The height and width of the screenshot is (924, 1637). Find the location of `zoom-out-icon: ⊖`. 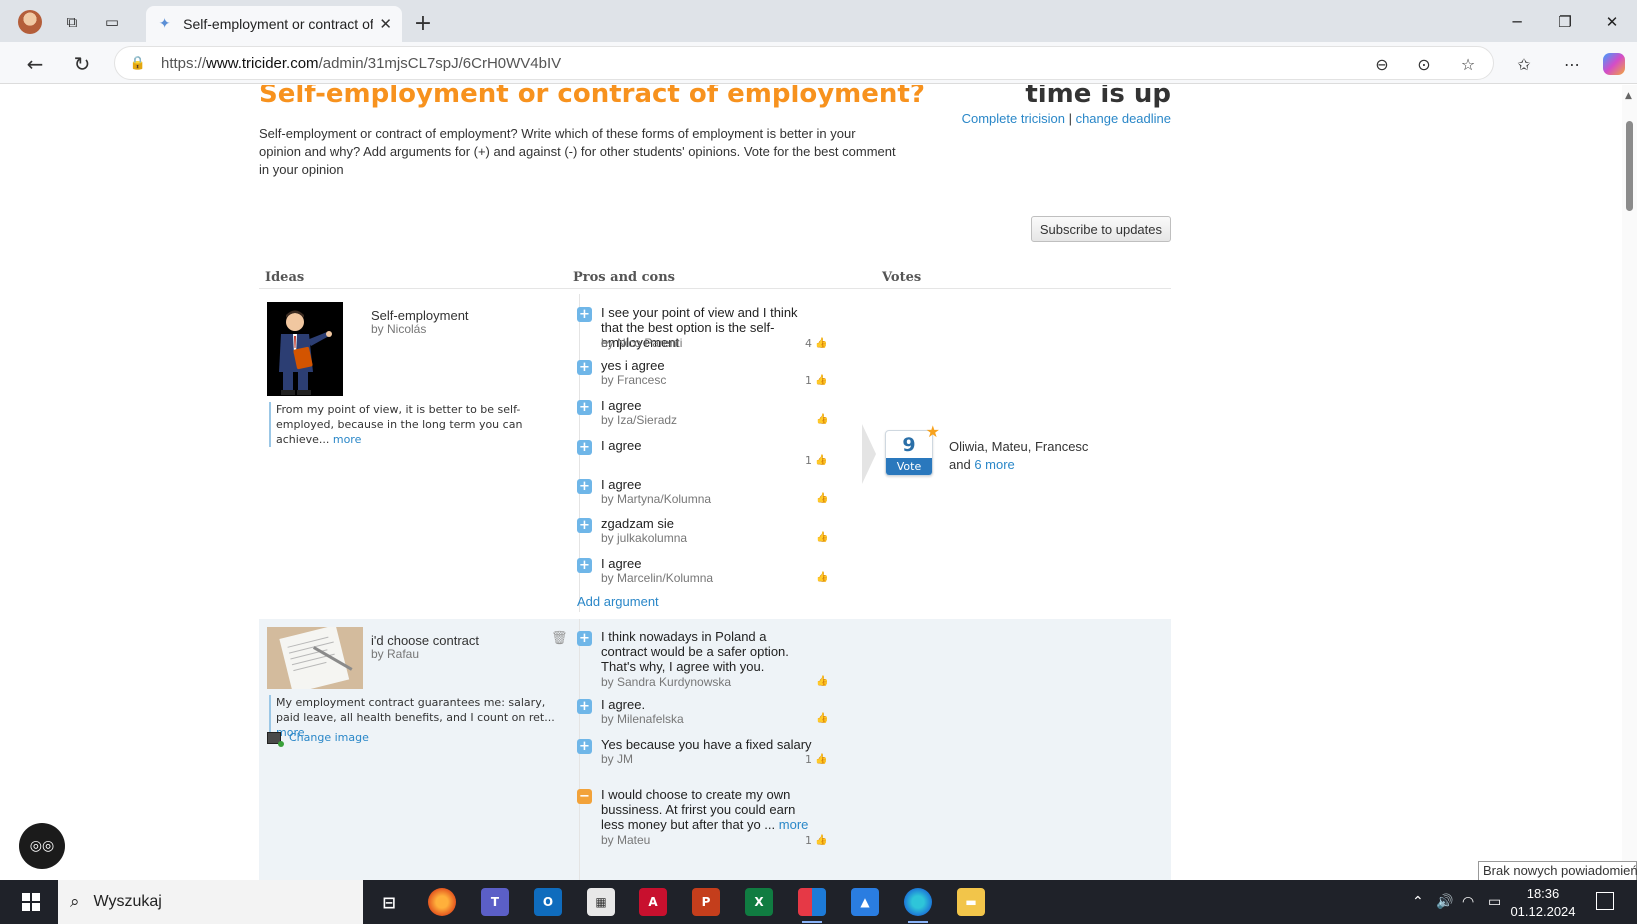

zoom-out-icon: ⊖ is located at coordinates (1382, 64).